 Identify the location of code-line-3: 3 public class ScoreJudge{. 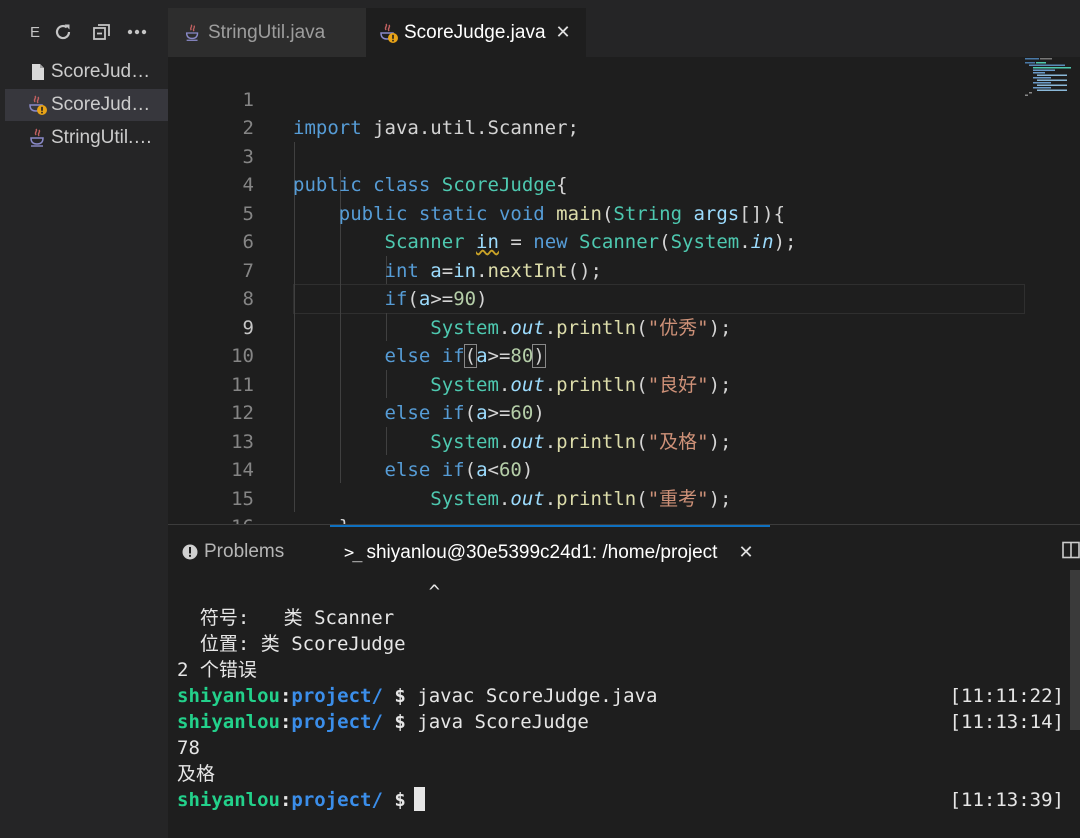
(624, 155).